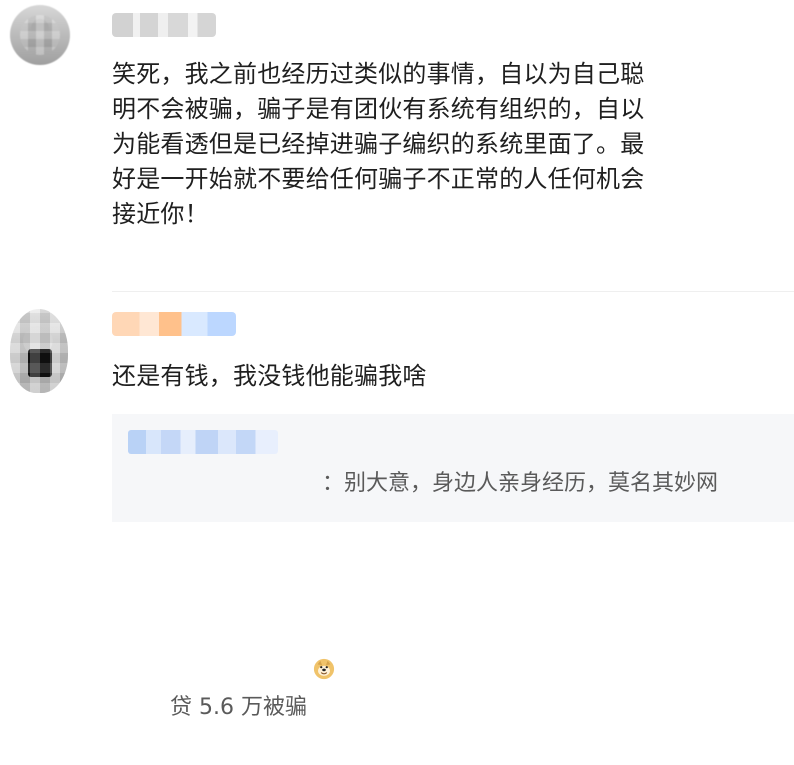 This screenshot has width=794, height=765. What do you see at coordinates (453, 291) in the screenshot?
I see `comment-divider` at bounding box center [453, 291].